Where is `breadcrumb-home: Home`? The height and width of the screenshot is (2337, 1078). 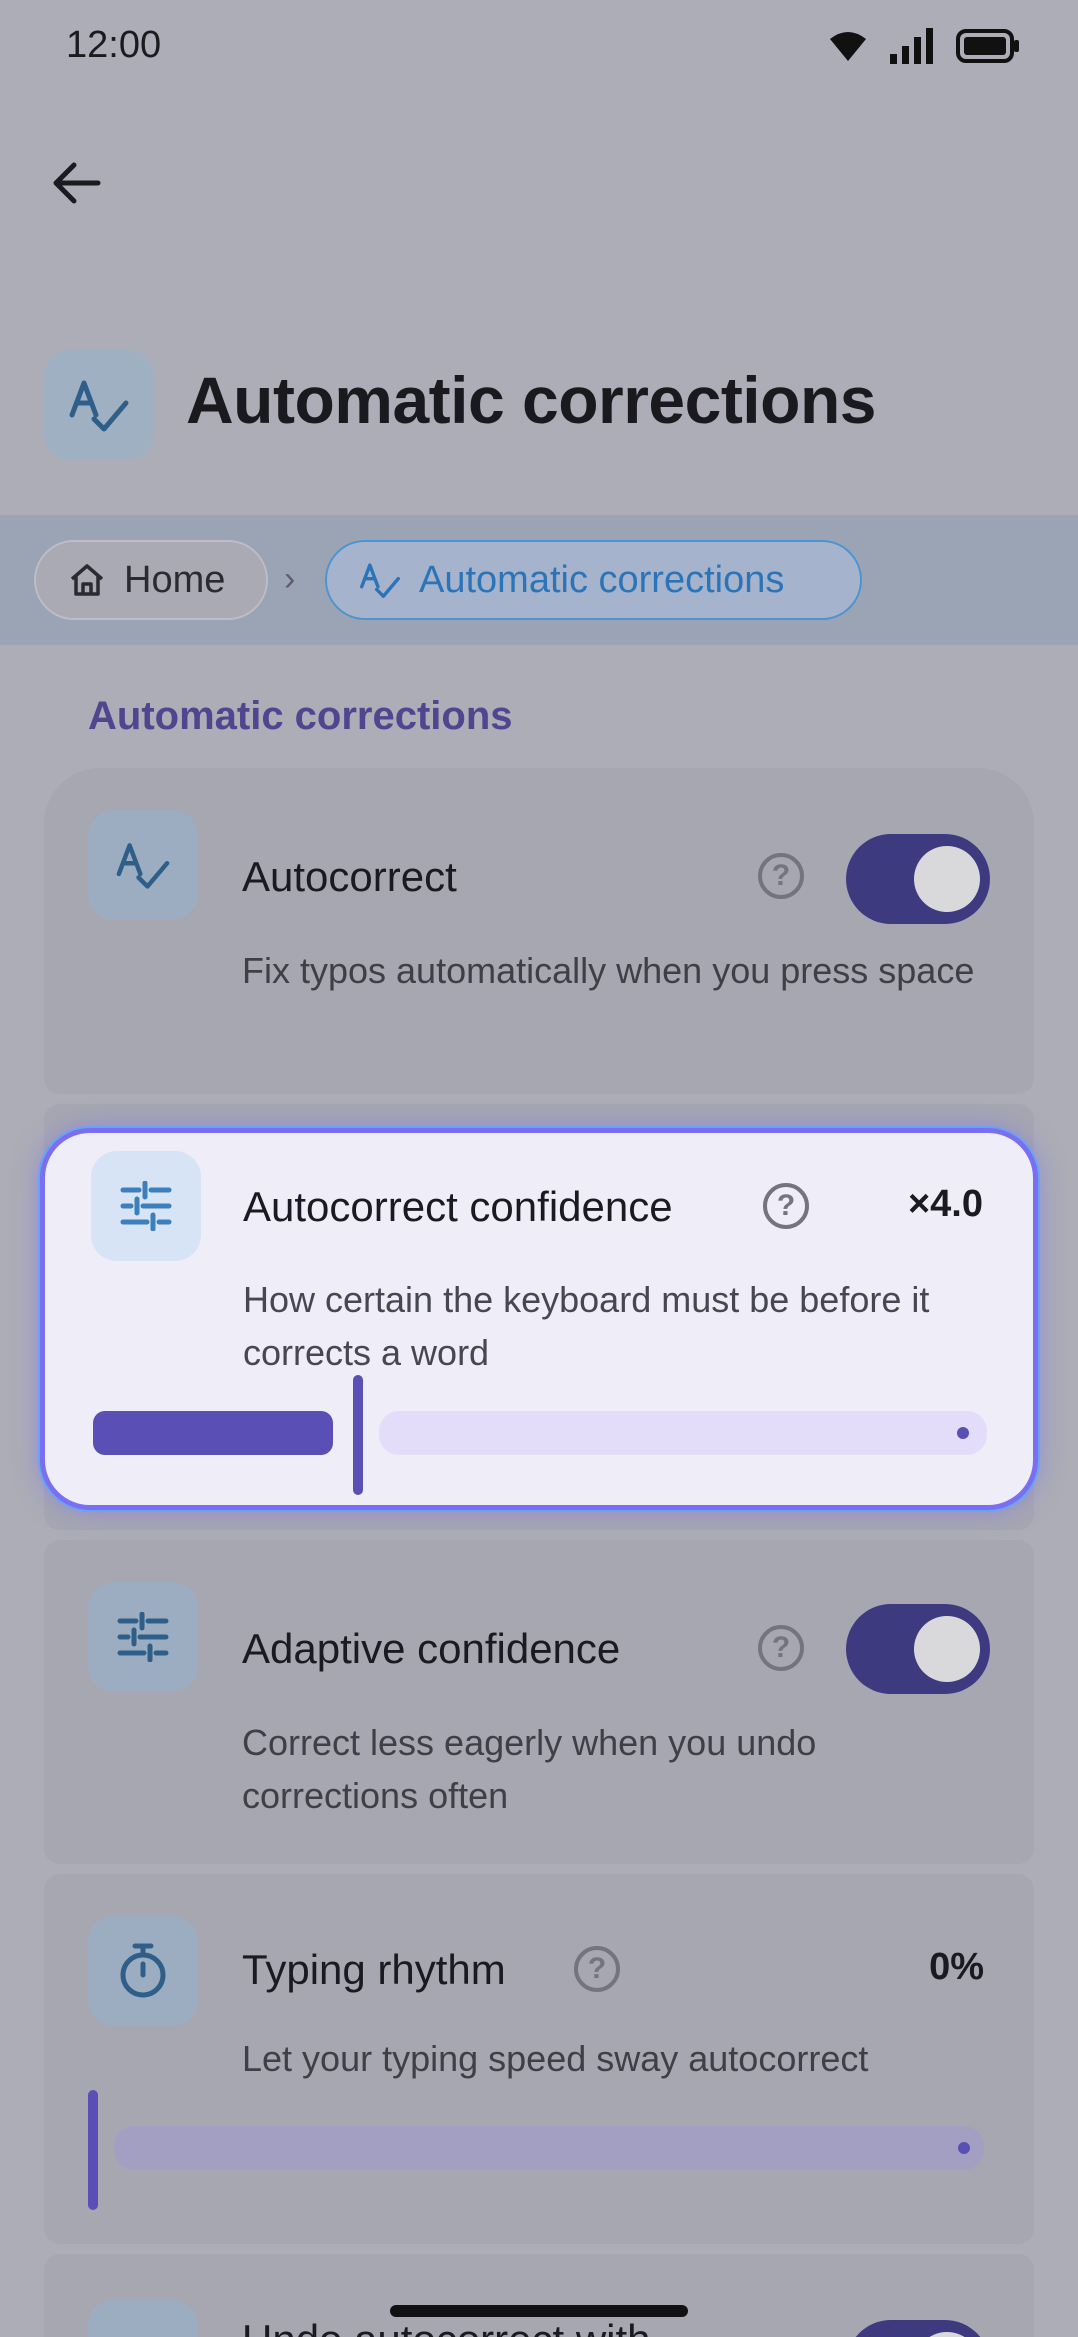
breadcrumb-home: Home is located at coordinates (151, 580).